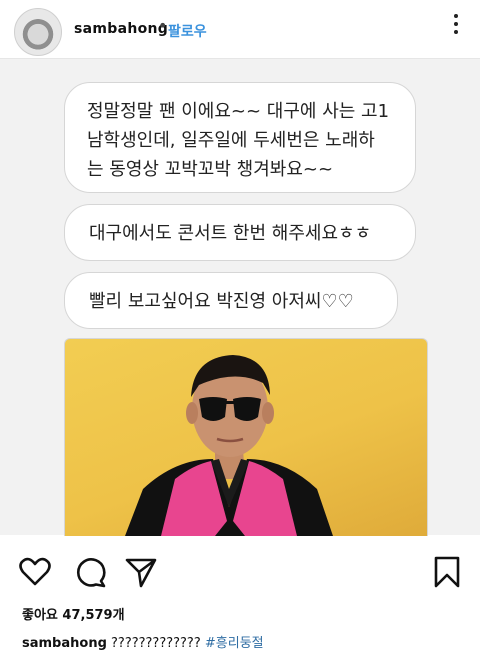  I want to click on likes-count: 좋아요 47,579개, so click(73, 613).